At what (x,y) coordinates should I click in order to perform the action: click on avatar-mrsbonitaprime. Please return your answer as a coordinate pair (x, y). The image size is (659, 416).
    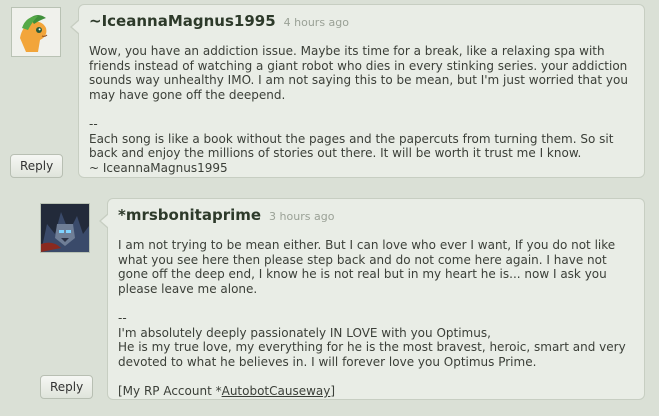
    Looking at the image, I should click on (65, 228).